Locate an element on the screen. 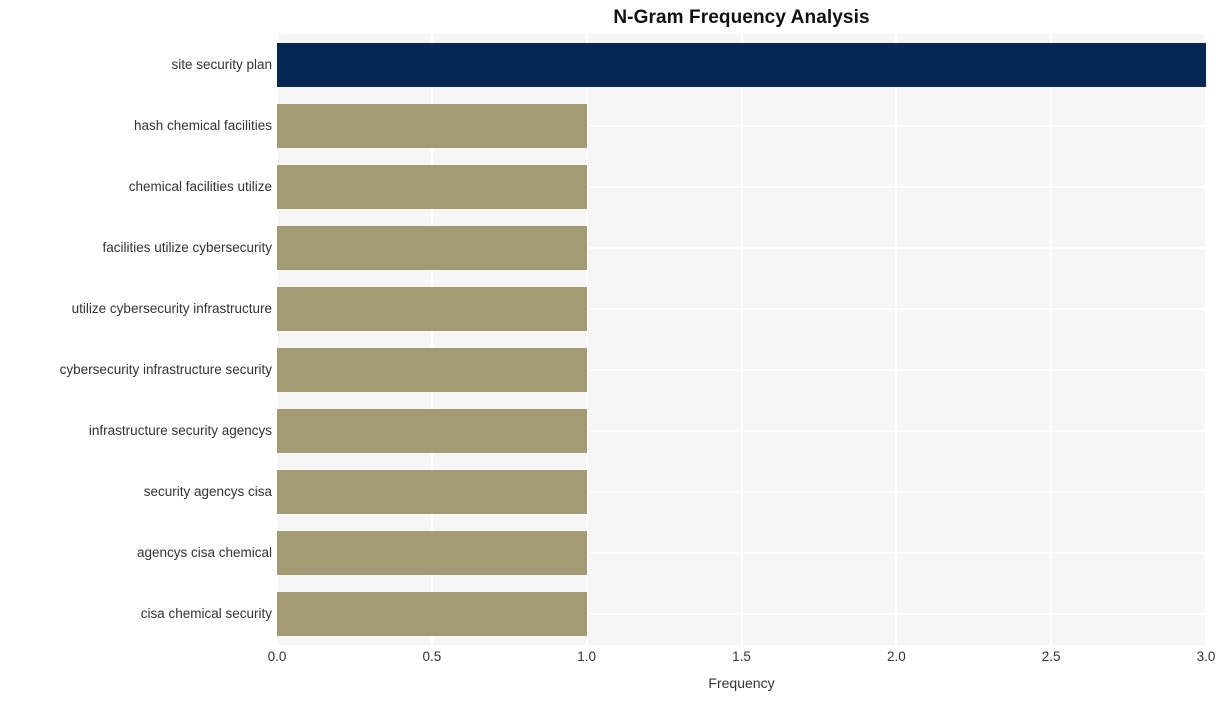 Image resolution: width=1216 pixels, height=701 pixels. x-axis-tick-label: 1.5 is located at coordinates (741, 656).